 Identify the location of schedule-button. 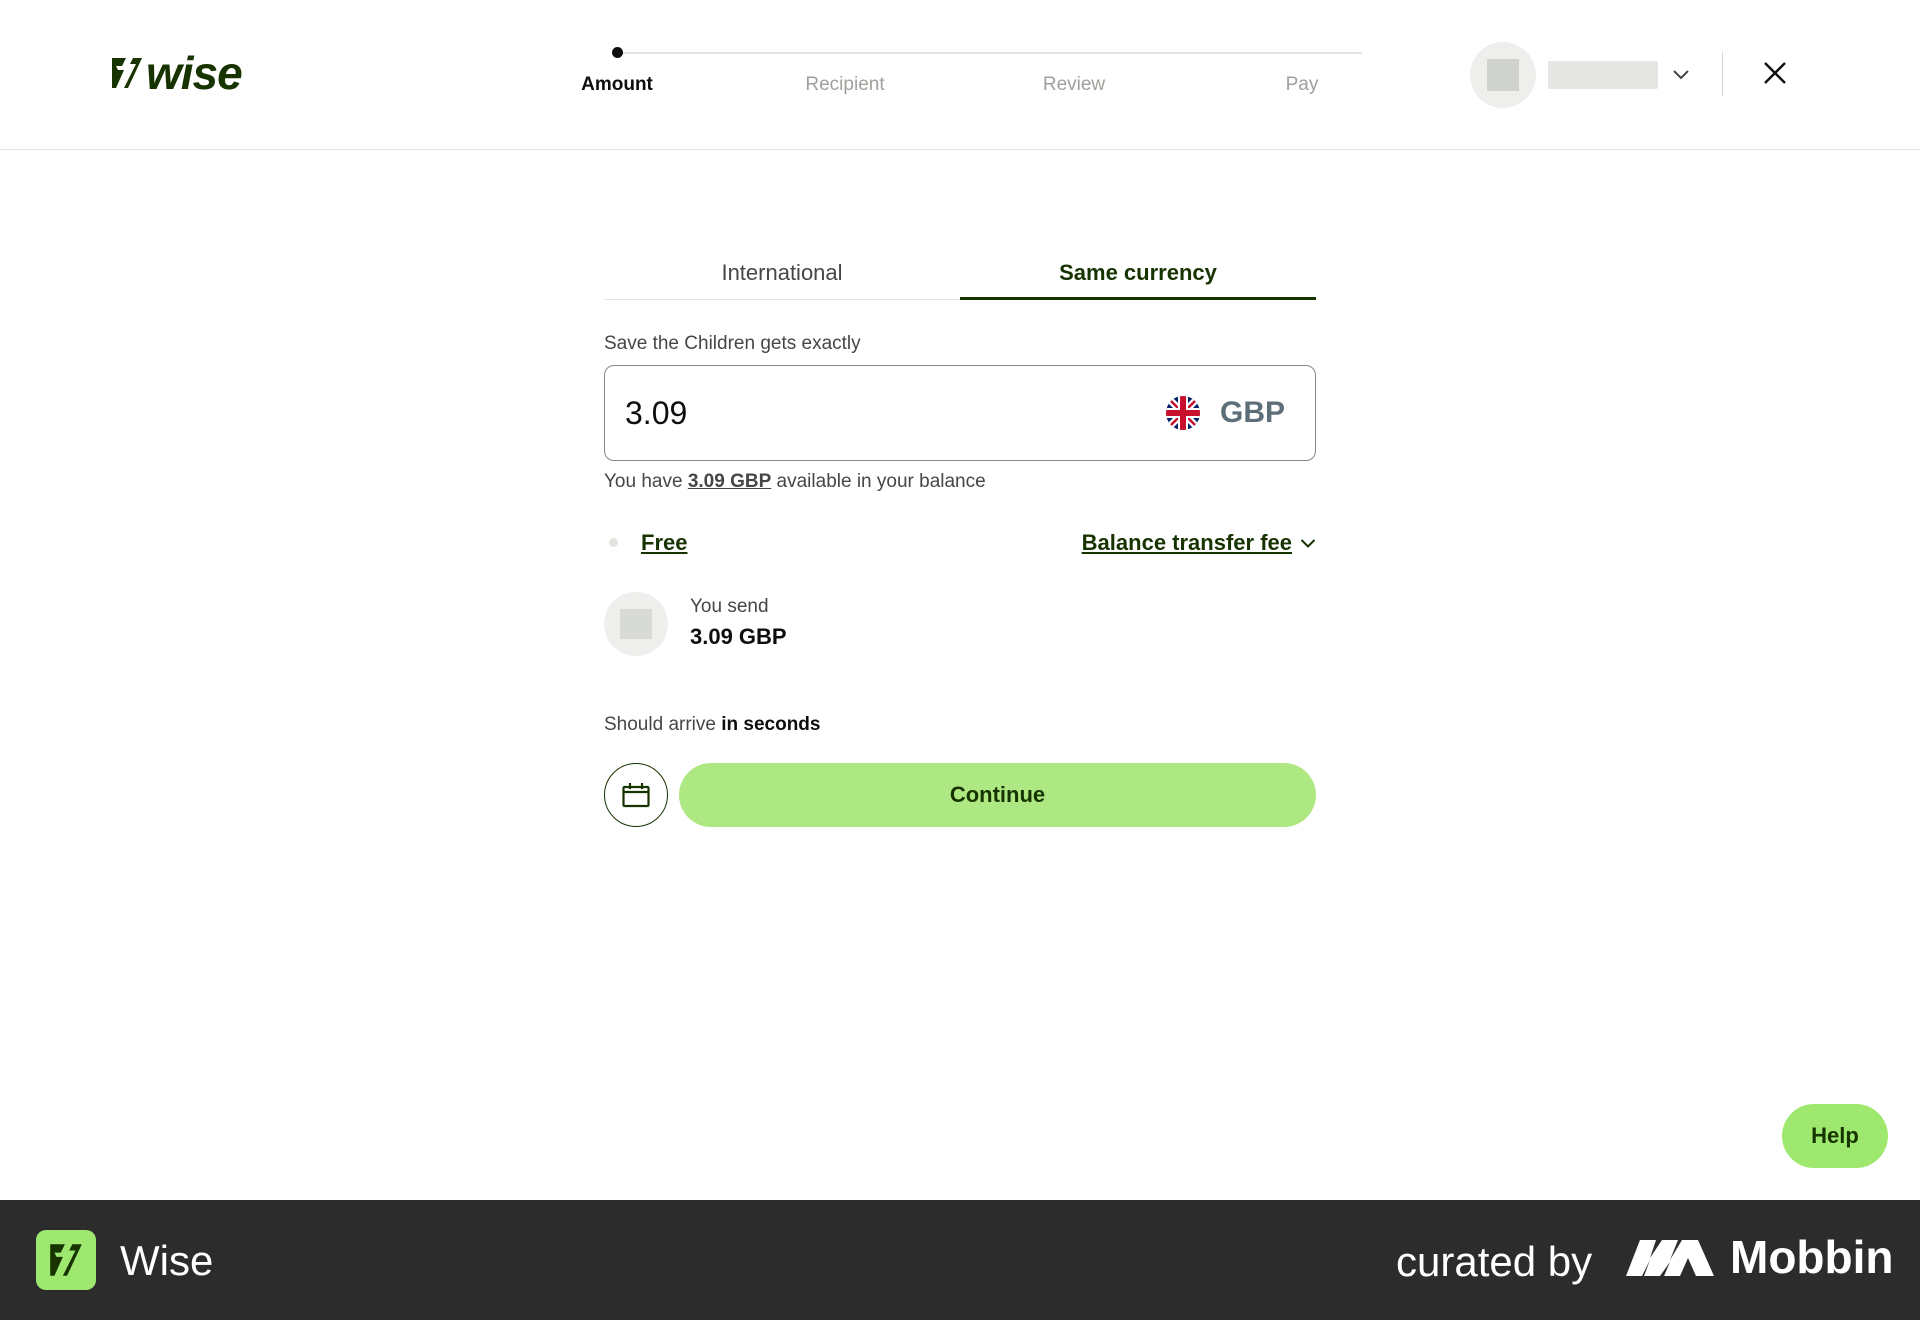
(636, 795).